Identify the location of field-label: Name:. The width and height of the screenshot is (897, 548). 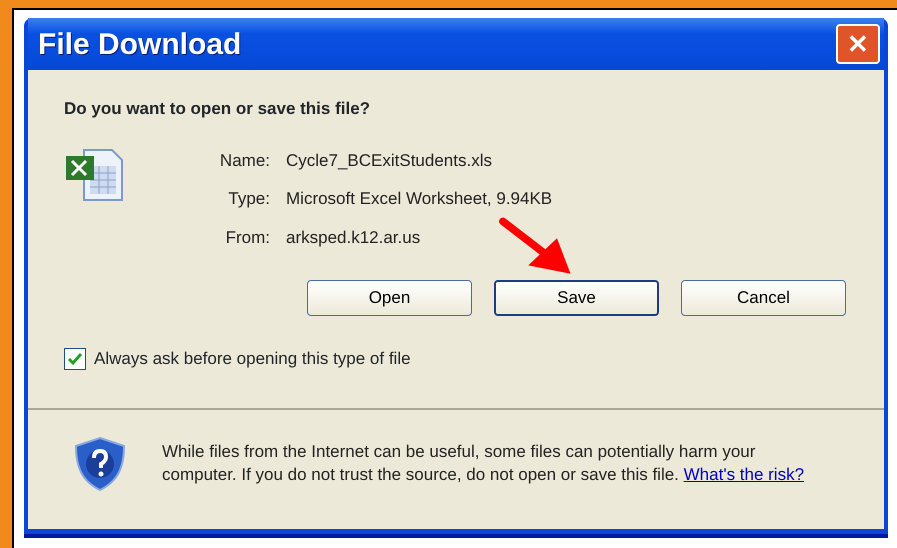
(244, 161).